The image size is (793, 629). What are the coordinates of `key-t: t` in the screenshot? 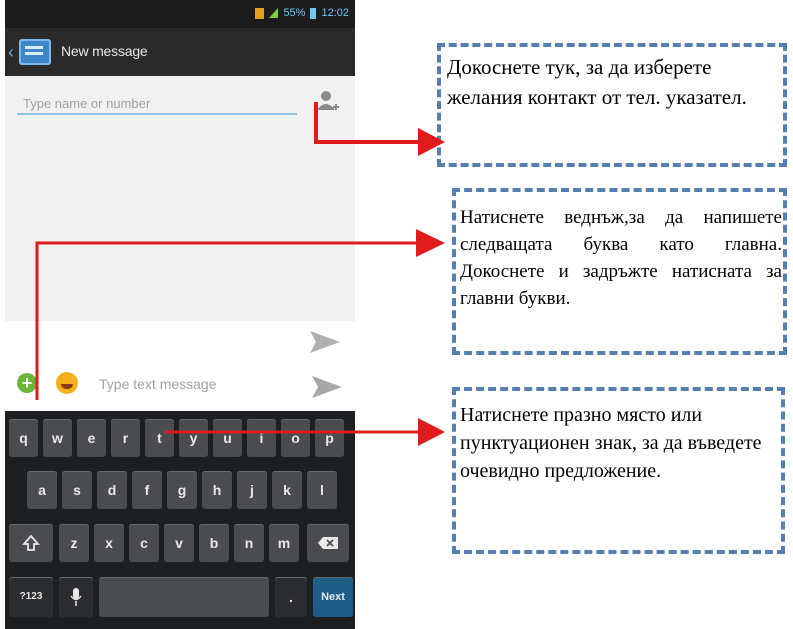 It's located at (159, 438).